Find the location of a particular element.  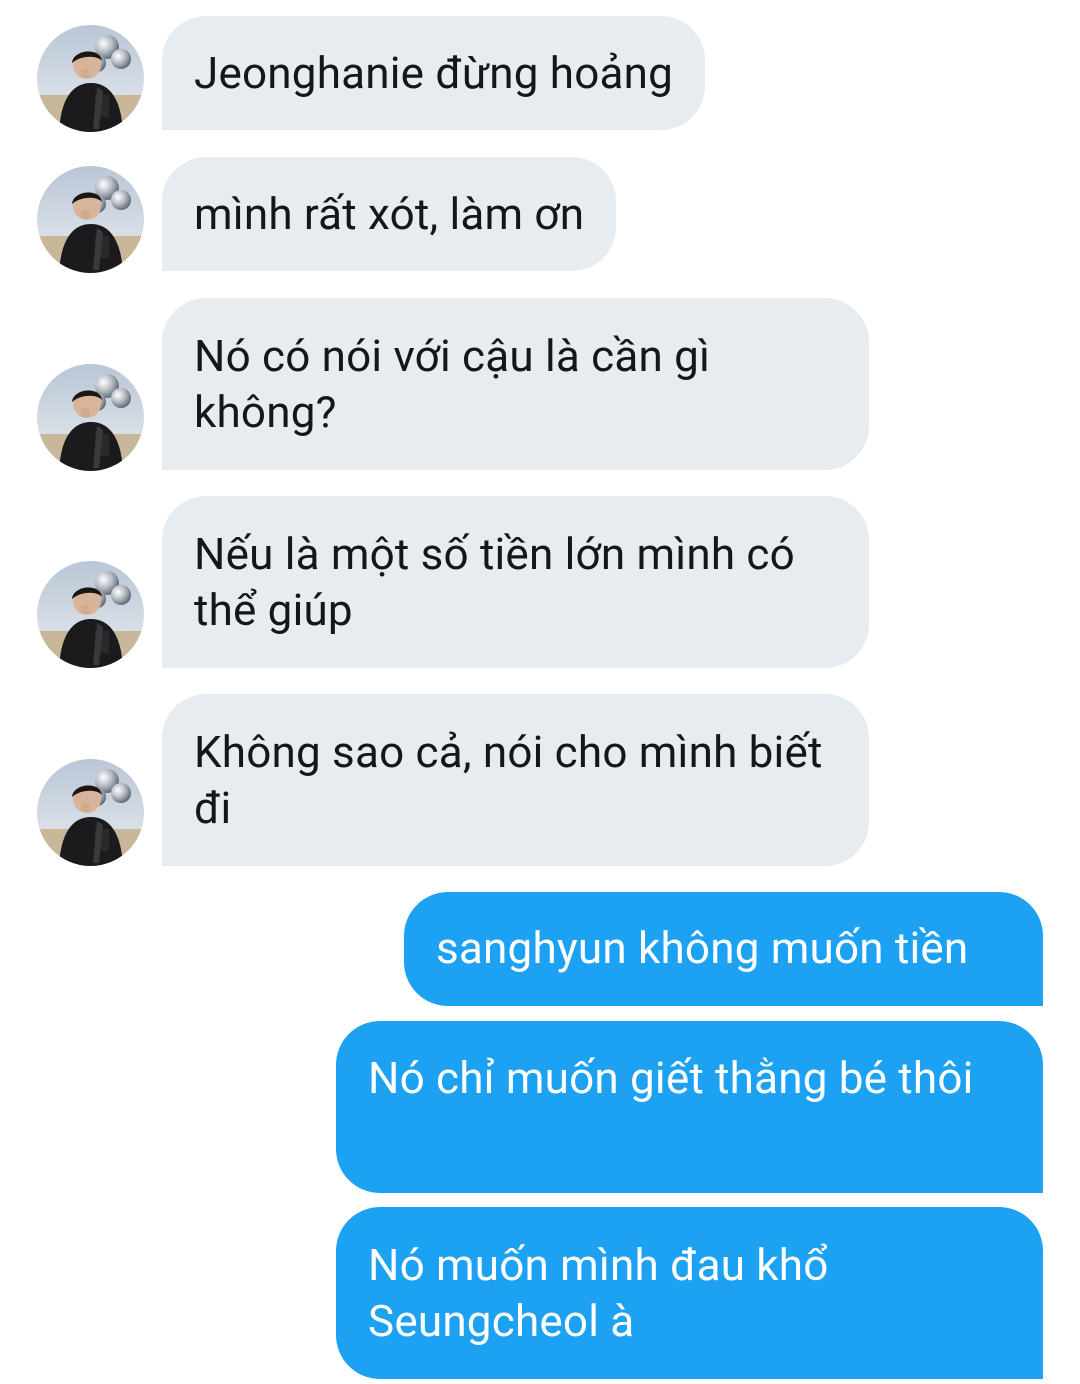

message-text: mình rất xót, làm ơn is located at coordinates (389, 214).